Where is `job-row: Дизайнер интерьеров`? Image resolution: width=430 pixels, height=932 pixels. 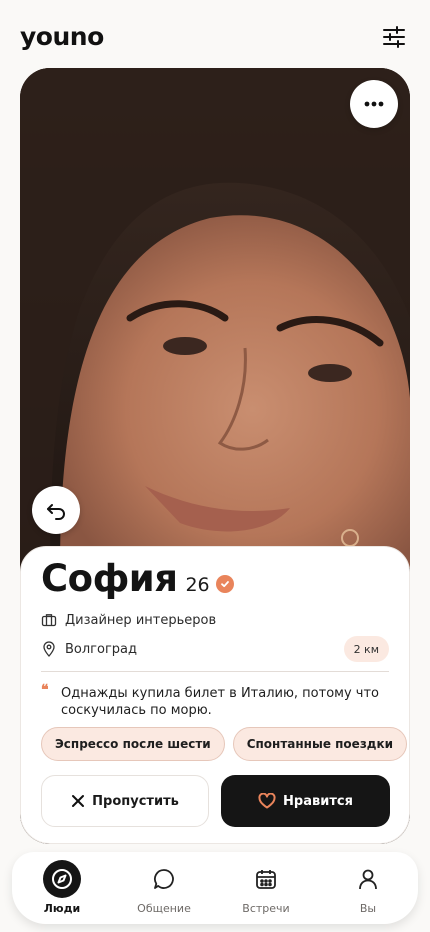 job-row: Дизайнер интерьеров is located at coordinates (128, 620).